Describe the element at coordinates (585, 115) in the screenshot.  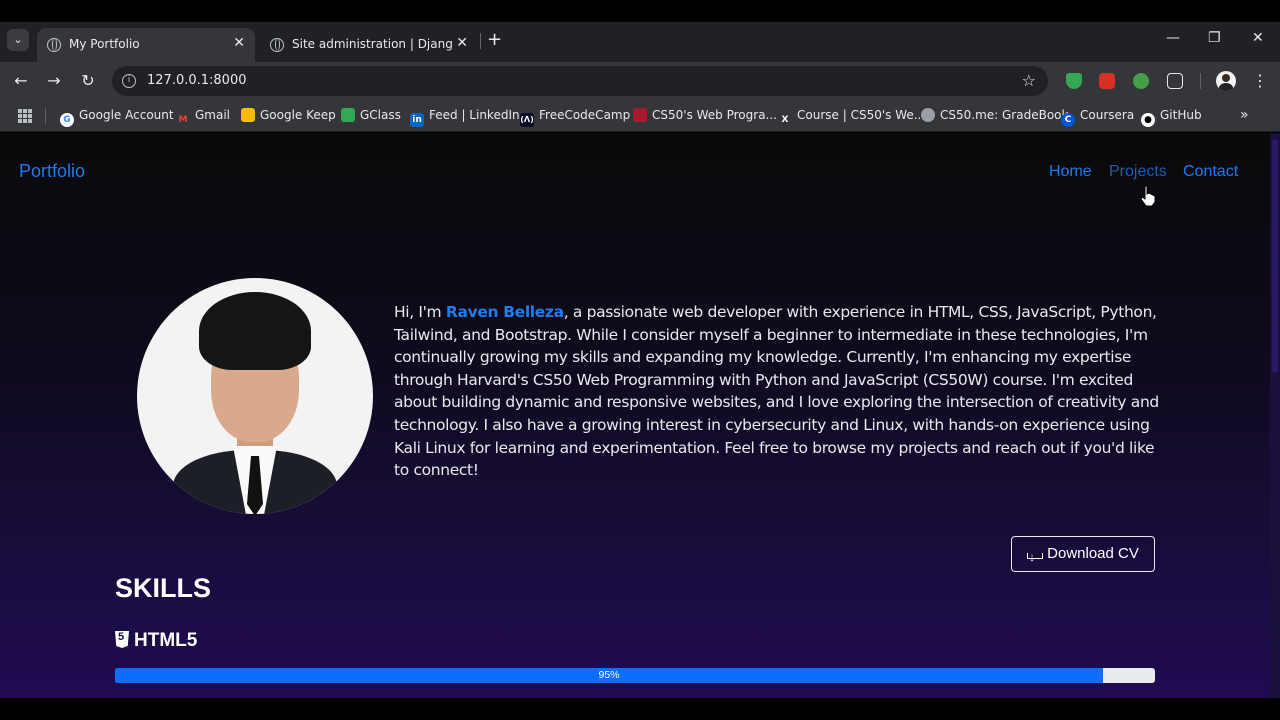
I see `bookmark-label: FreeCodeCamp` at that location.